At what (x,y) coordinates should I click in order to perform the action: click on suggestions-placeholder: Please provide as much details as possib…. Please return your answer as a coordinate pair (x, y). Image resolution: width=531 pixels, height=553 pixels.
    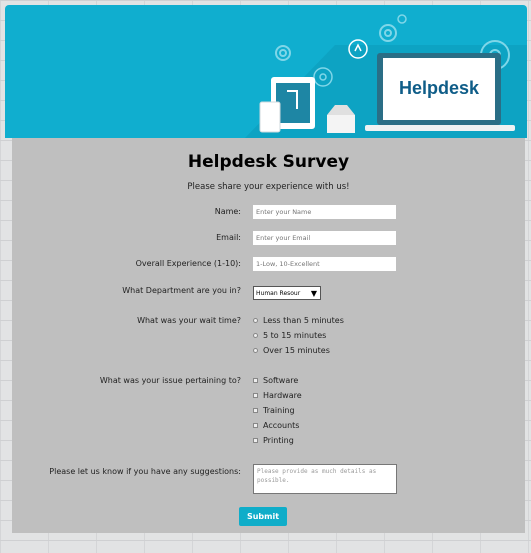
    Looking at the image, I should click on (317, 476).